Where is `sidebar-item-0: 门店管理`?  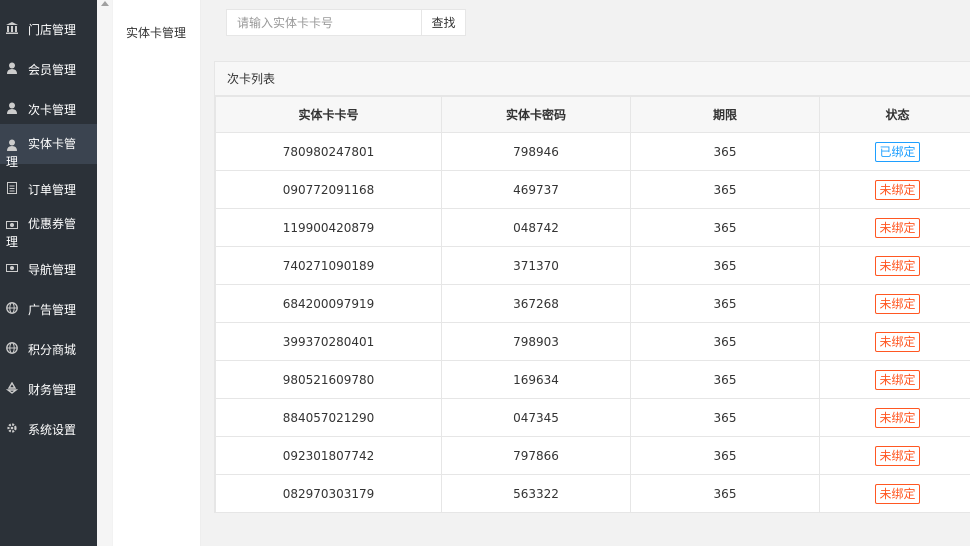
sidebar-item-0: 门店管理 is located at coordinates (48, 24).